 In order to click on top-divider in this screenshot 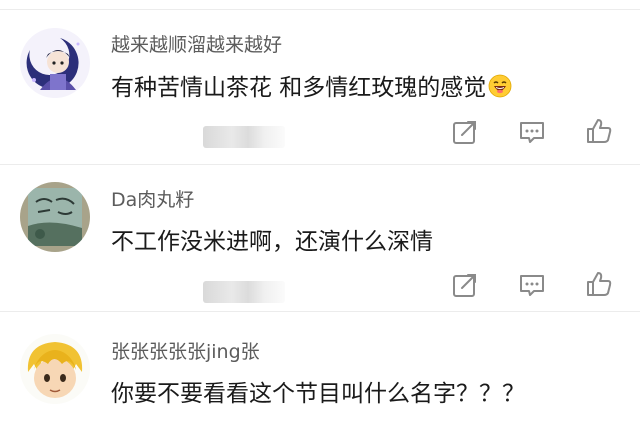, I will do `click(320, 5)`.